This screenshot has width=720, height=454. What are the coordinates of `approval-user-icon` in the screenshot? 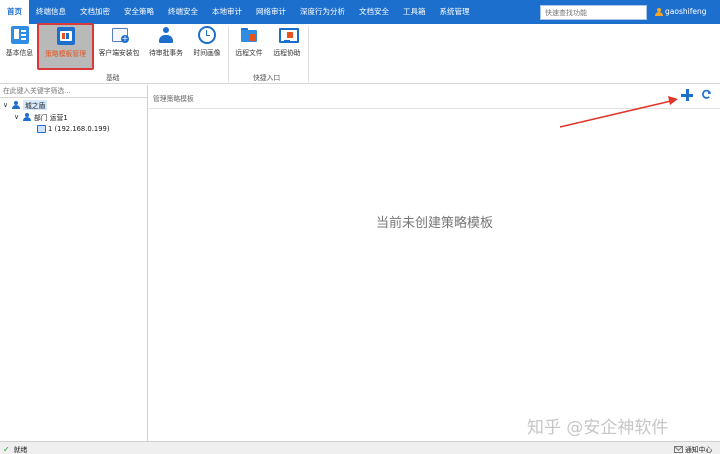 It's located at (166, 35).